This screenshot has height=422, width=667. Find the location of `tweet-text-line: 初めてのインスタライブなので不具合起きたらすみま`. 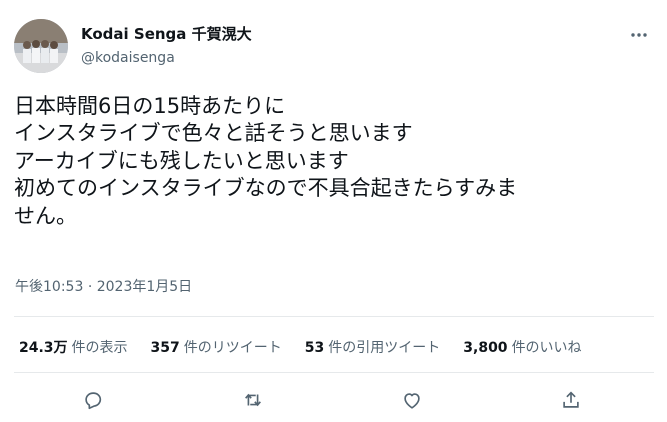

tweet-text-line: 初めてのインスタライブなので不具合起きたらすみま is located at coordinates (266, 188).